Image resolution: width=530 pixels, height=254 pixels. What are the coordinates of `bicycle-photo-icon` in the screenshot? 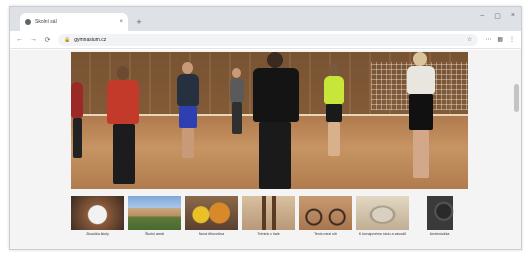 It's located at (325, 213).